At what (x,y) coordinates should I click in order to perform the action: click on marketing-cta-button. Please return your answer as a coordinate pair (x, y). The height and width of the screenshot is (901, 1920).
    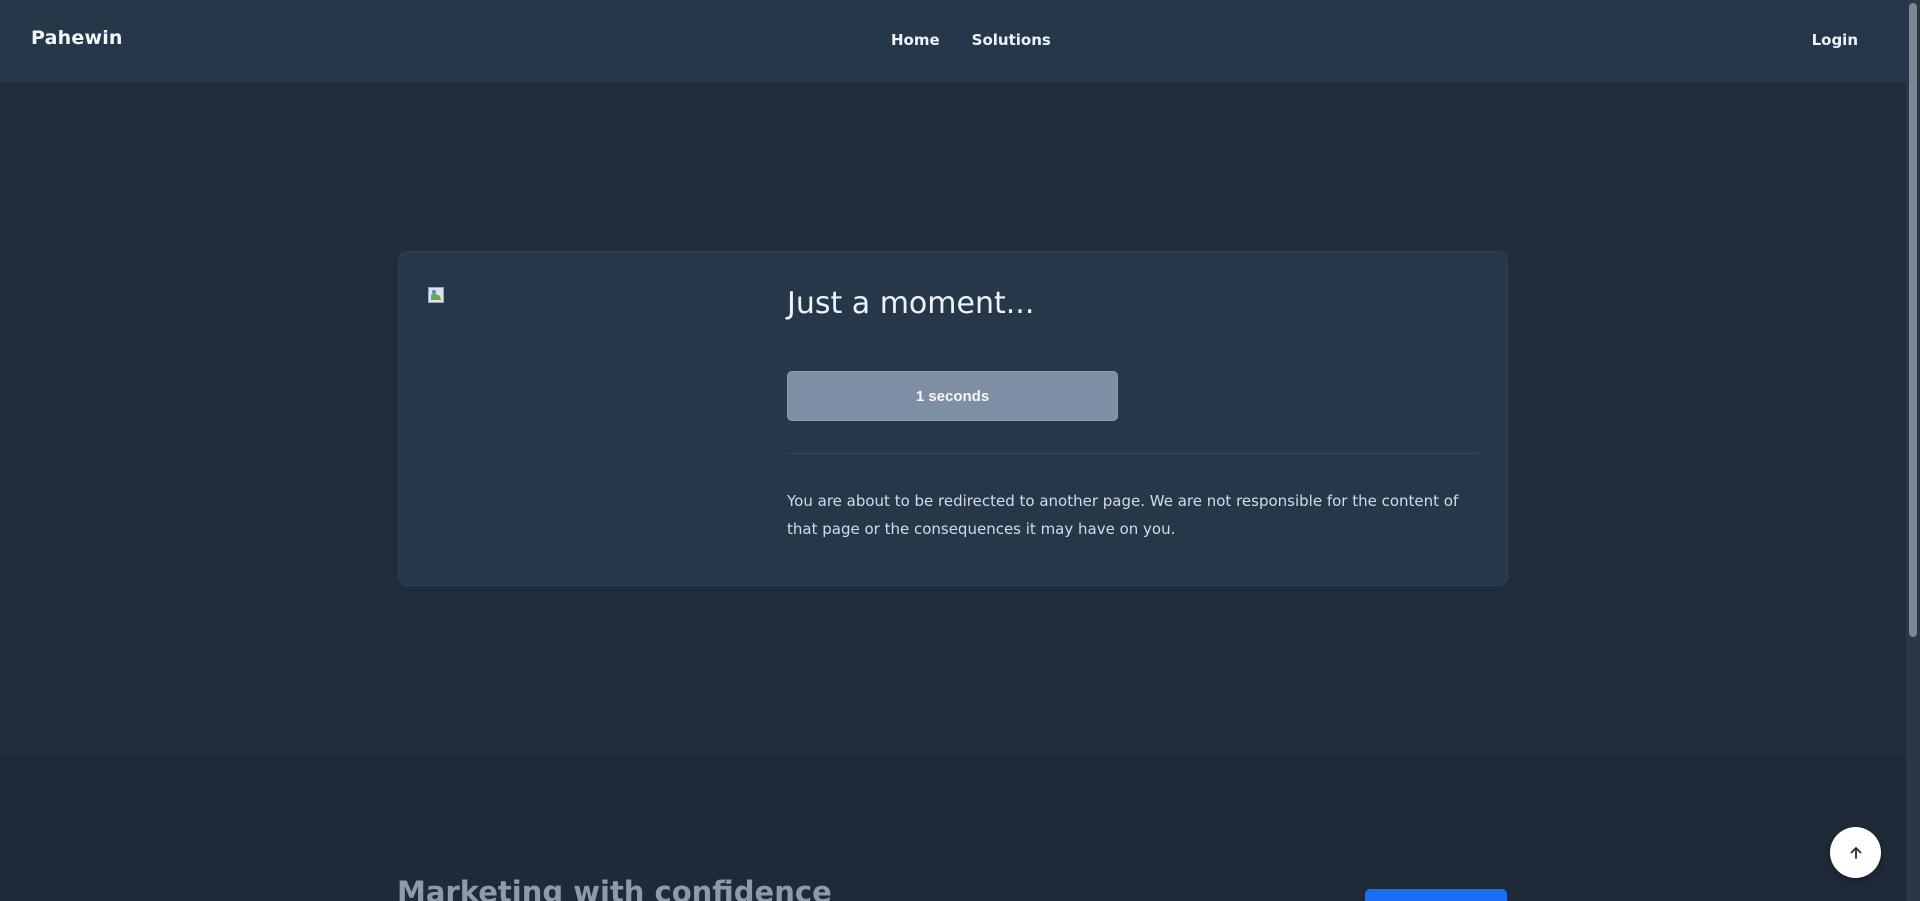
    Looking at the image, I should click on (1436, 895).